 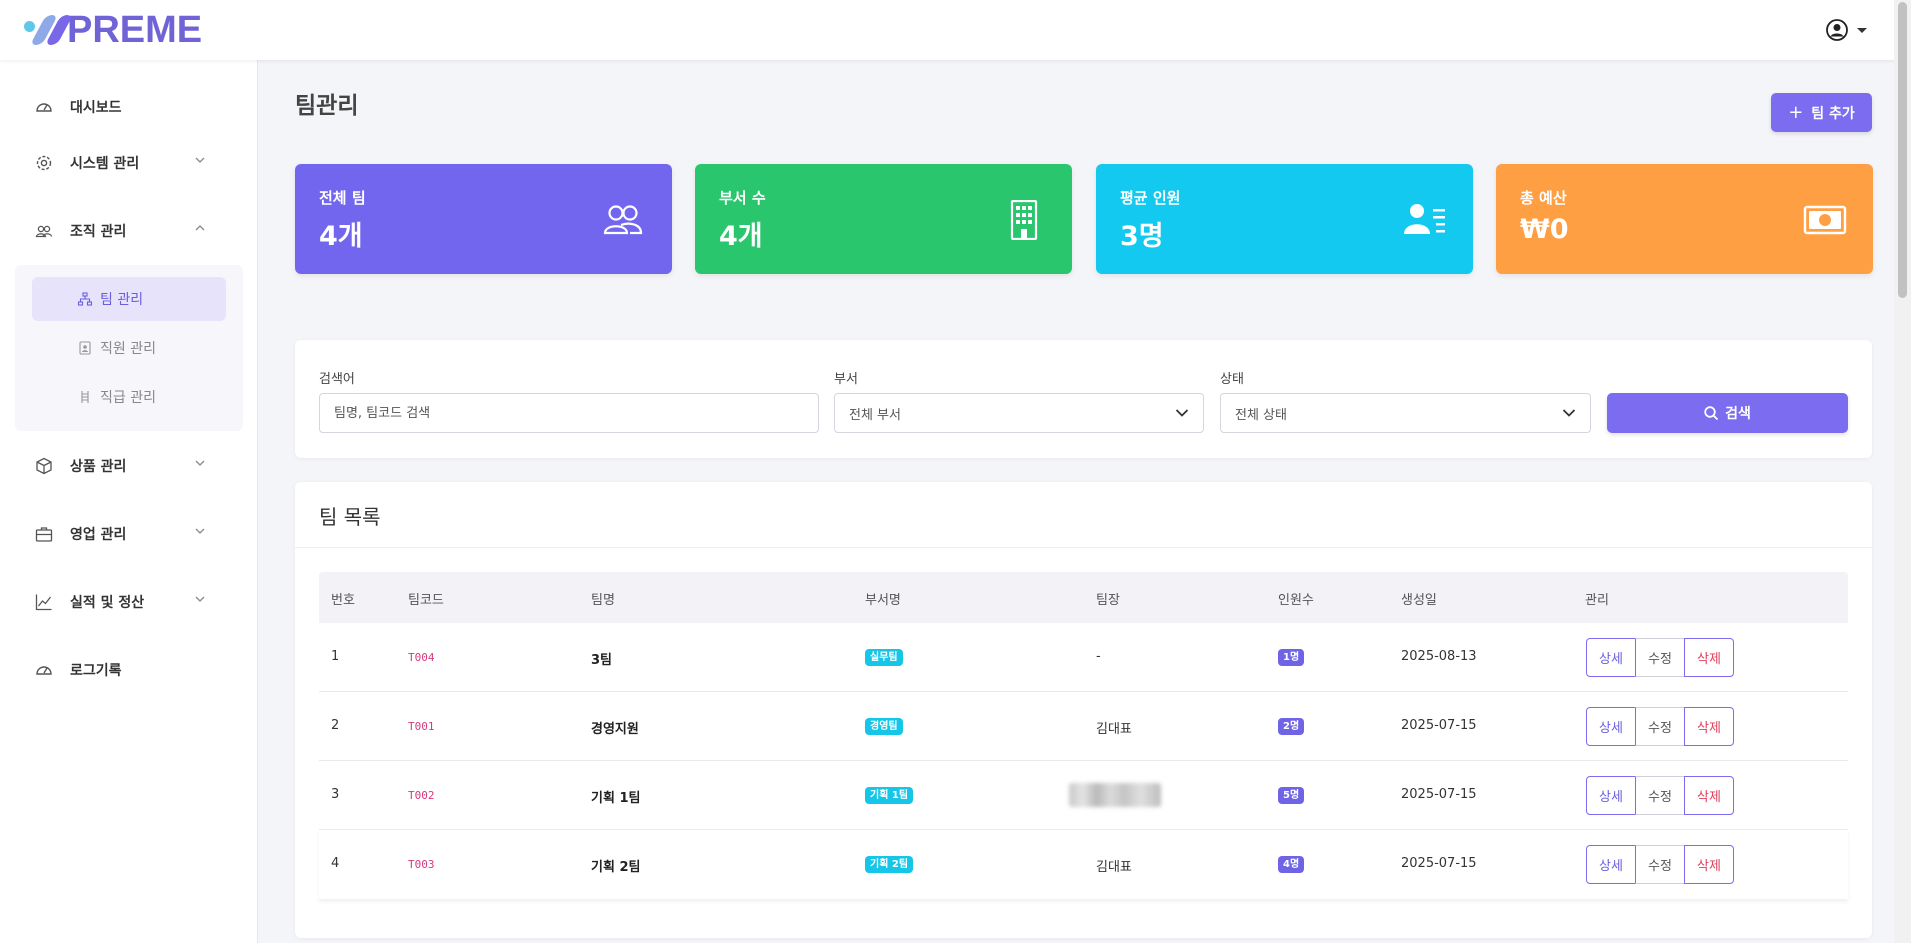 What do you see at coordinates (44, 163) in the screenshot?
I see `gear-icon` at bounding box center [44, 163].